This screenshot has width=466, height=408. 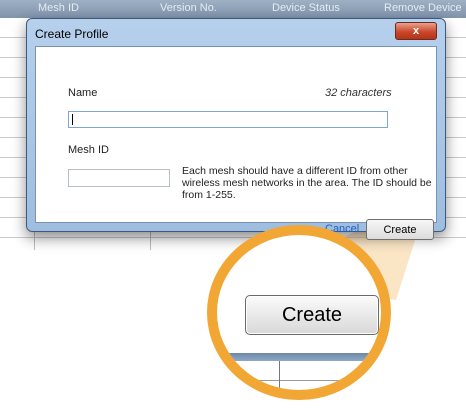 I want to click on mesh-id-input, so click(x=119, y=178).